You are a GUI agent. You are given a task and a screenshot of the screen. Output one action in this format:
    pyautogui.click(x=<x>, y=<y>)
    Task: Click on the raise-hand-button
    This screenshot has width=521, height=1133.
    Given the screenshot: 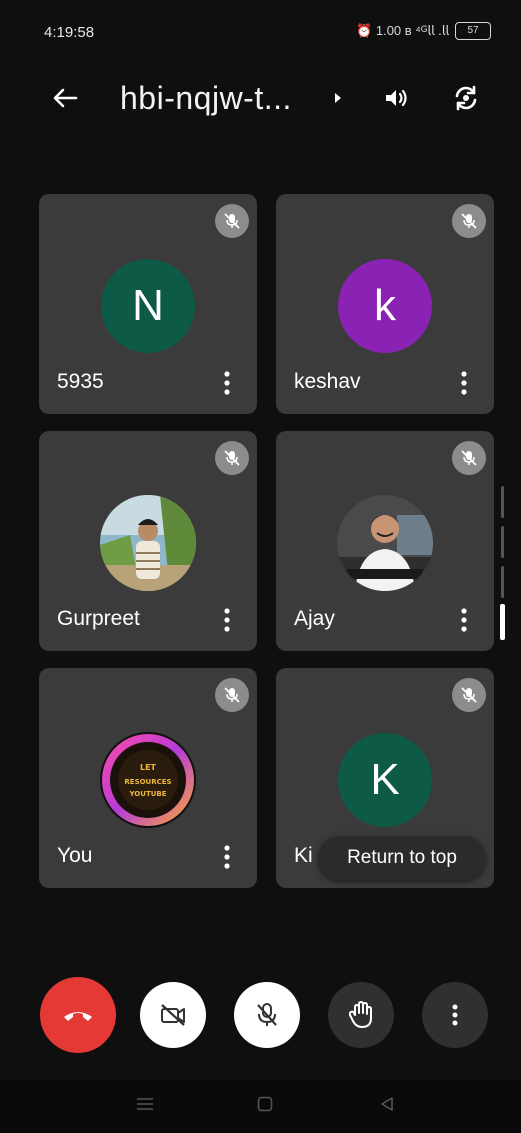 What is the action you would take?
    pyautogui.click(x=361, y=1015)
    